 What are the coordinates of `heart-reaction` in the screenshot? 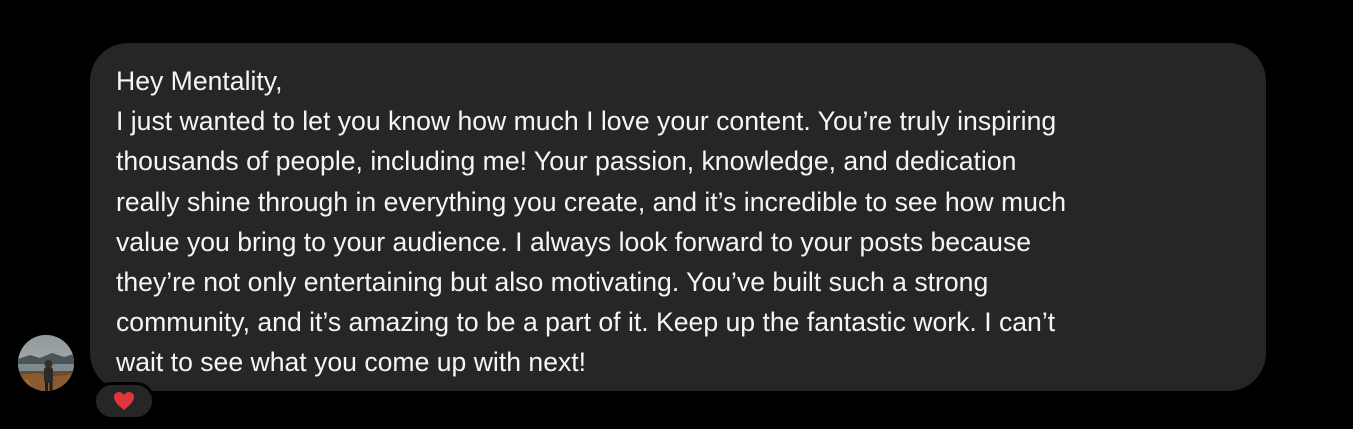 It's located at (124, 401).